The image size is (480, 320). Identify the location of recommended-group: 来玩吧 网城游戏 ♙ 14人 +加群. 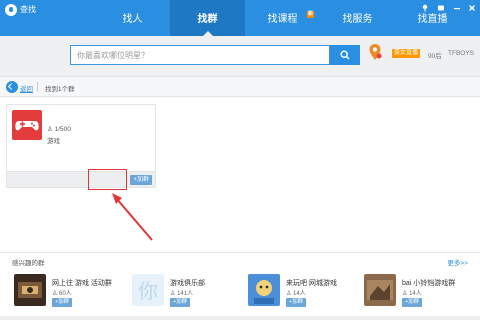
(303, 294).